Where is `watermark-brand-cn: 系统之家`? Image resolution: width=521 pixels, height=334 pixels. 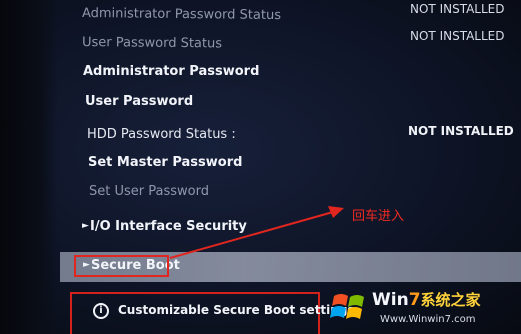 watermark-brand-cn: 系统之家 is located at coordinates (450, 300).